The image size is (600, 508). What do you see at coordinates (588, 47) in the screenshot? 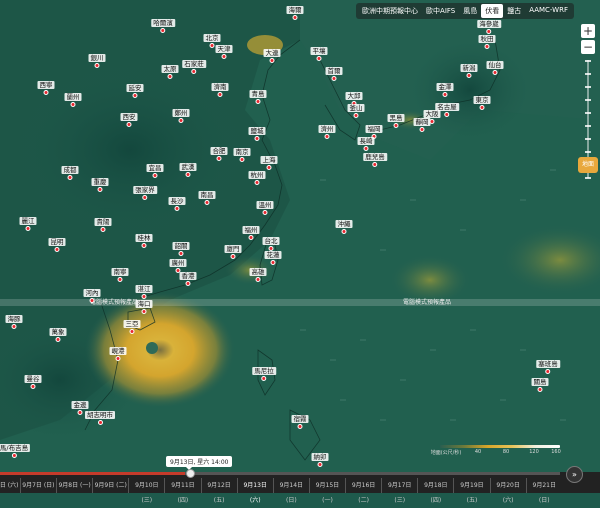
I see `zoom-out-button: −` at bounding box center [588, 47].